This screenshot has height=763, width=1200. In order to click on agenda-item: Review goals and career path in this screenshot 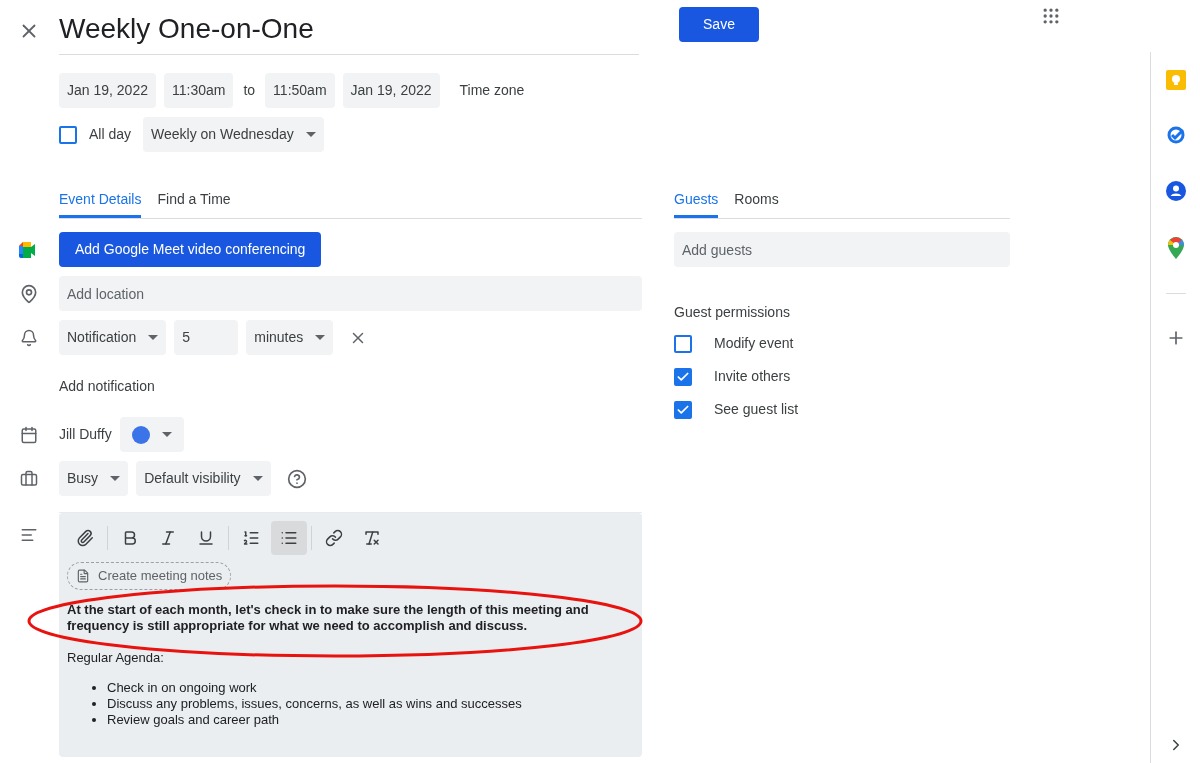, I will do `click(193, 720)`.